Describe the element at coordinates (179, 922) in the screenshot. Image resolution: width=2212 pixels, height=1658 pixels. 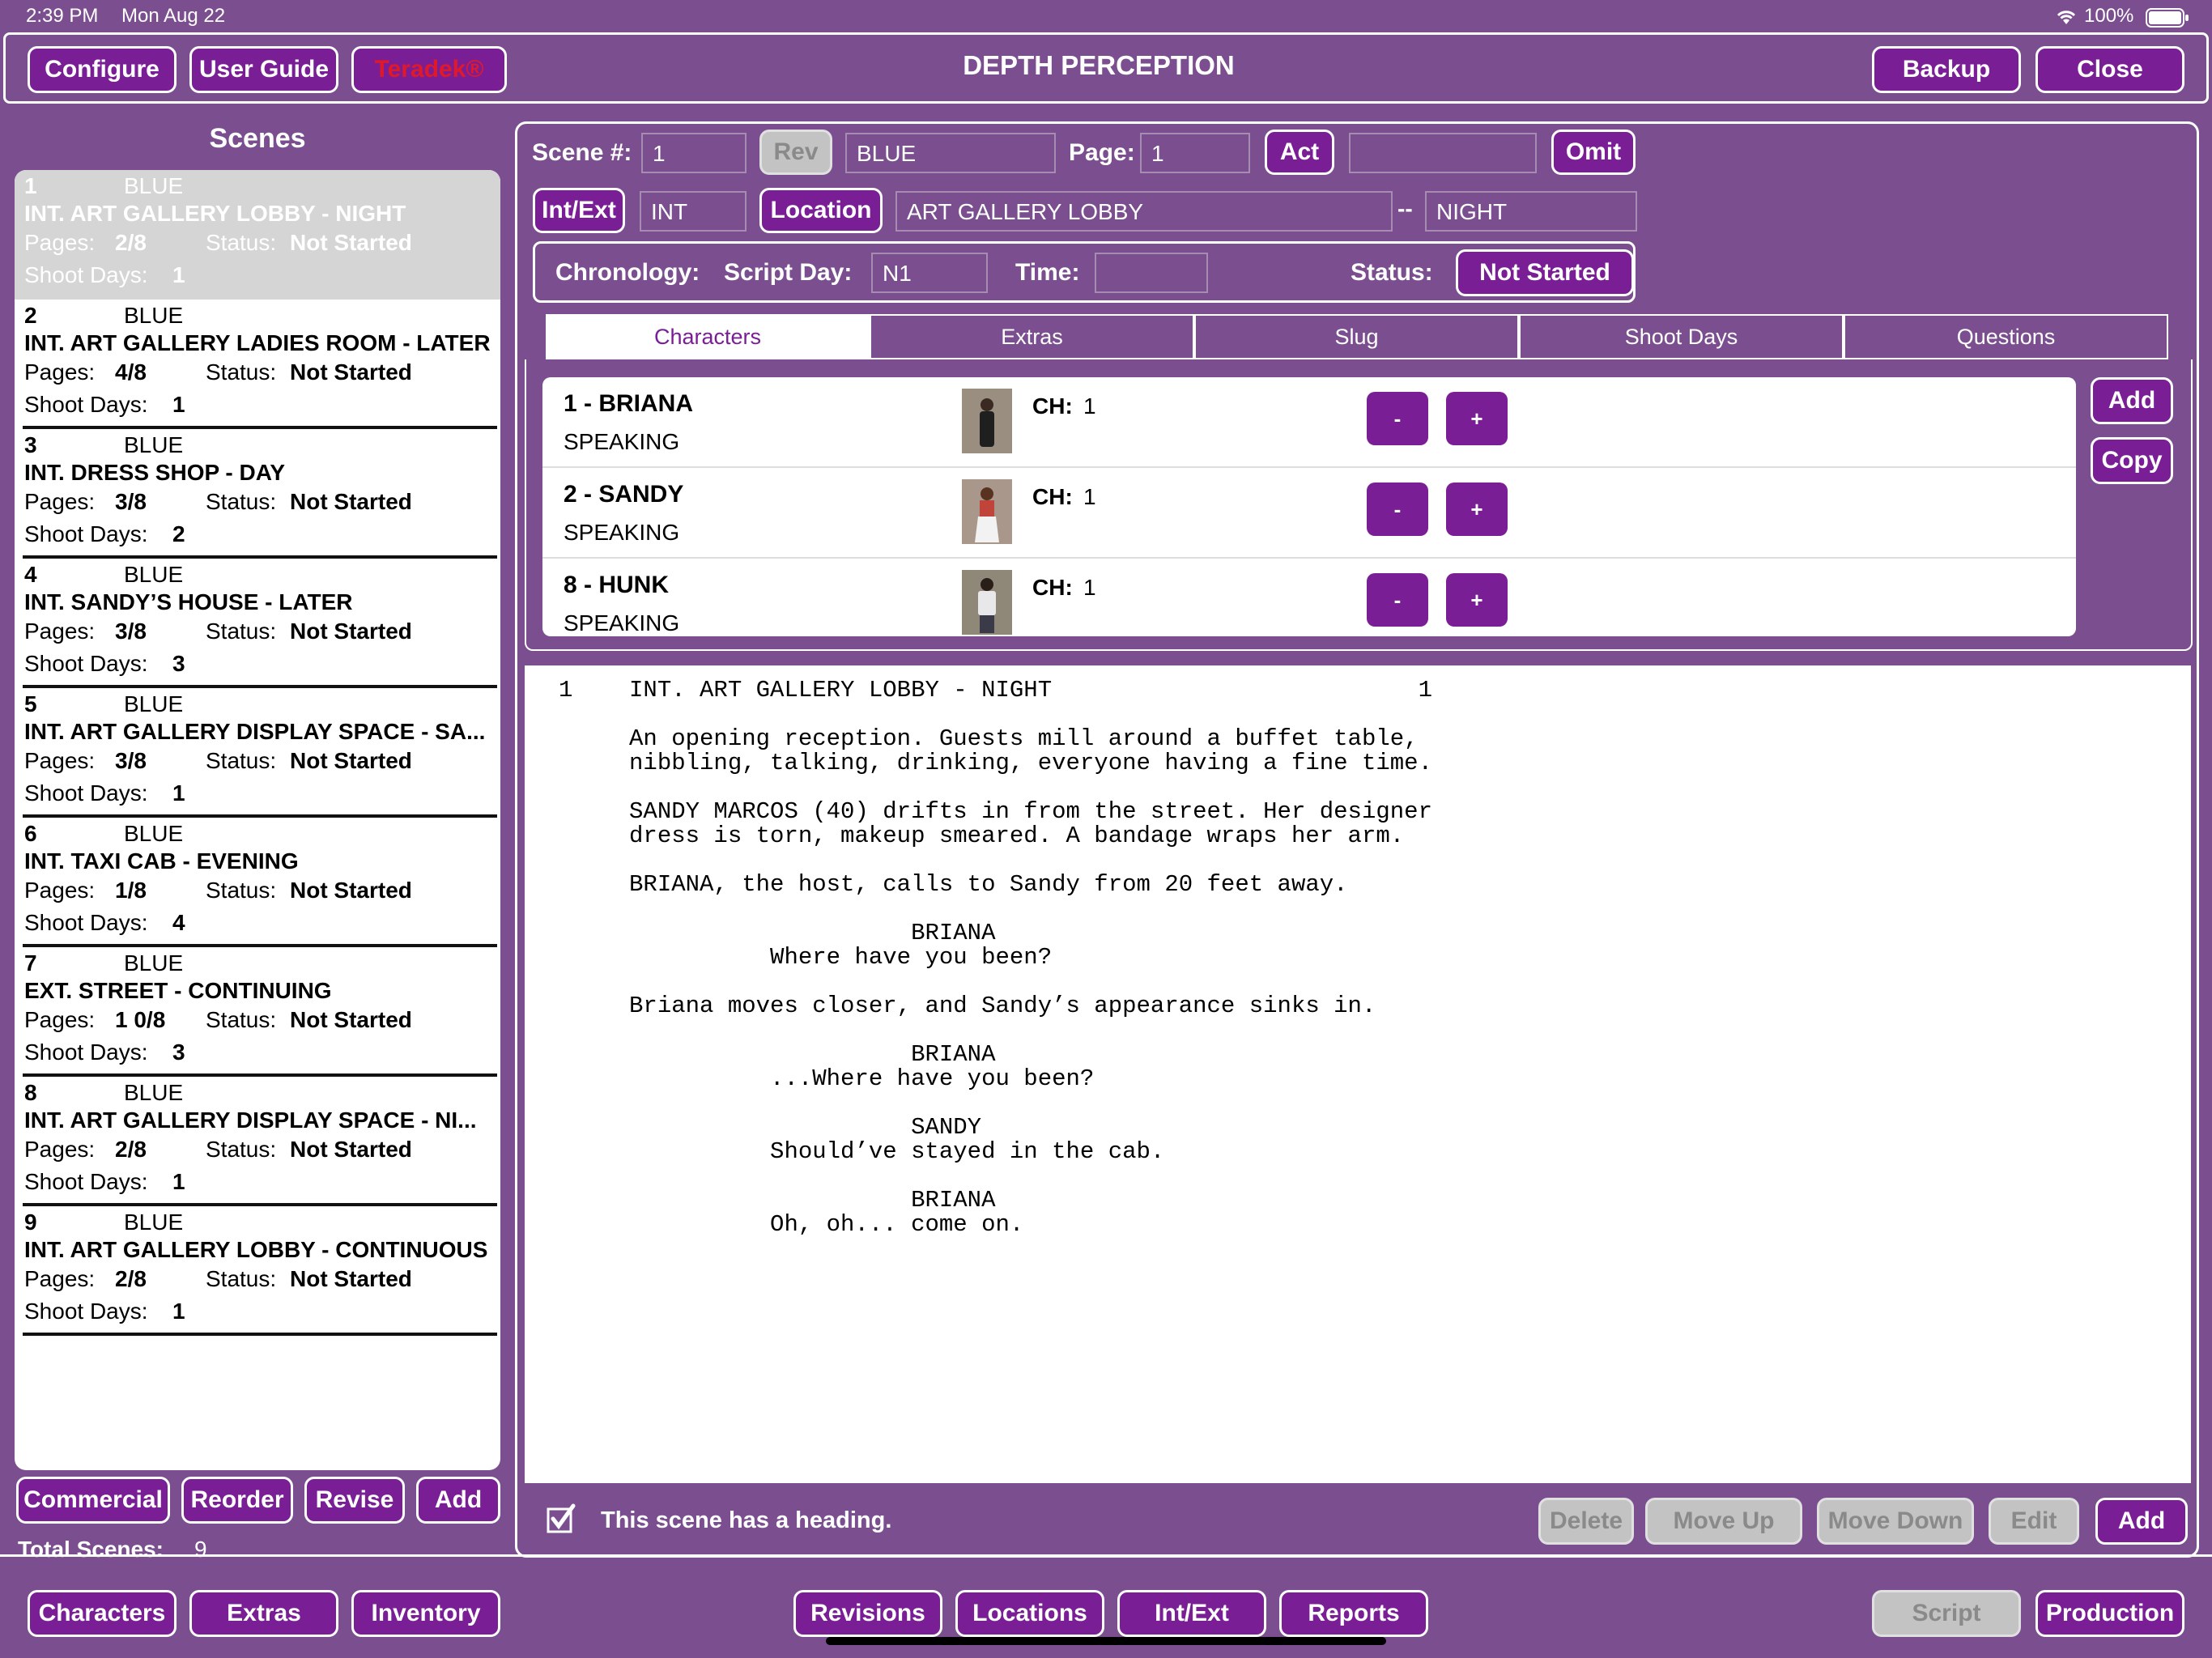
I see `shoot-days-value: 4` at that location.